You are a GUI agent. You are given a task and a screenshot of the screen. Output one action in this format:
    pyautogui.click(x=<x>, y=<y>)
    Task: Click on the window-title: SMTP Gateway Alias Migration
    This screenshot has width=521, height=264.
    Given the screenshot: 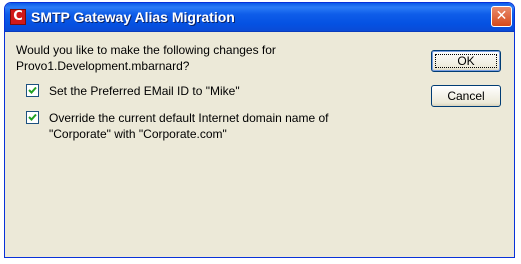 What is the action you would take?
    pyautogui.click(x=133, y=17)
    